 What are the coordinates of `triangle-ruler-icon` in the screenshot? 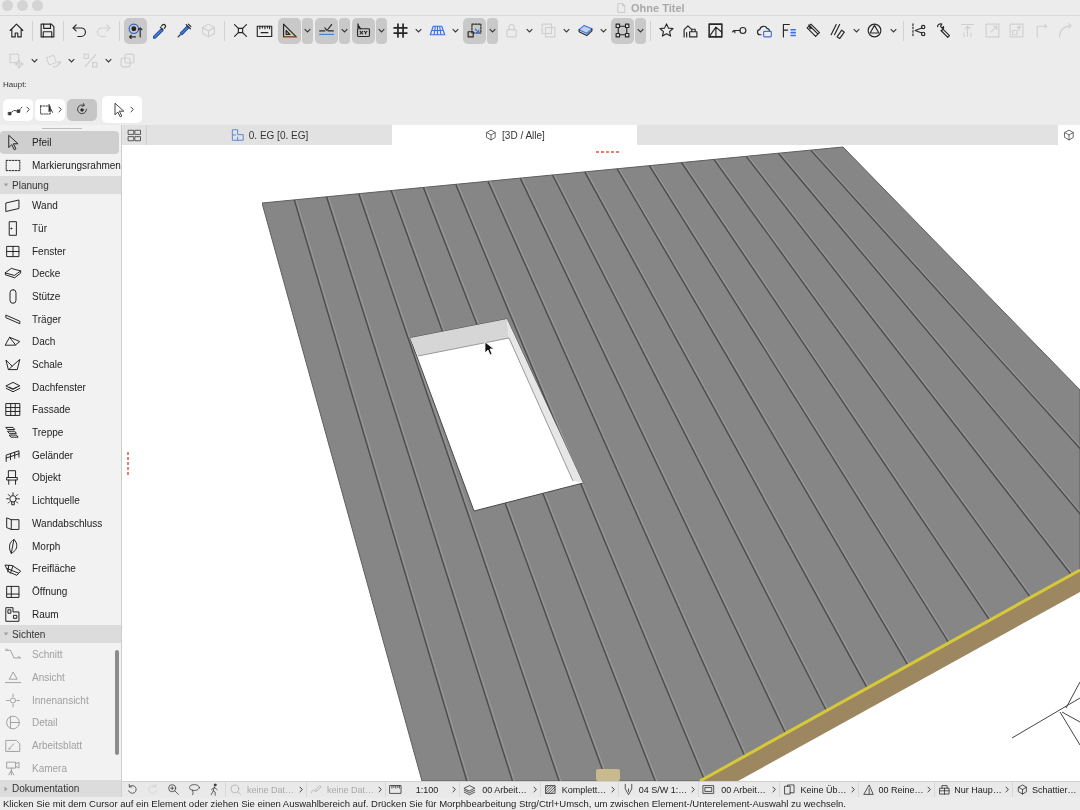 It's located at (868, 789).